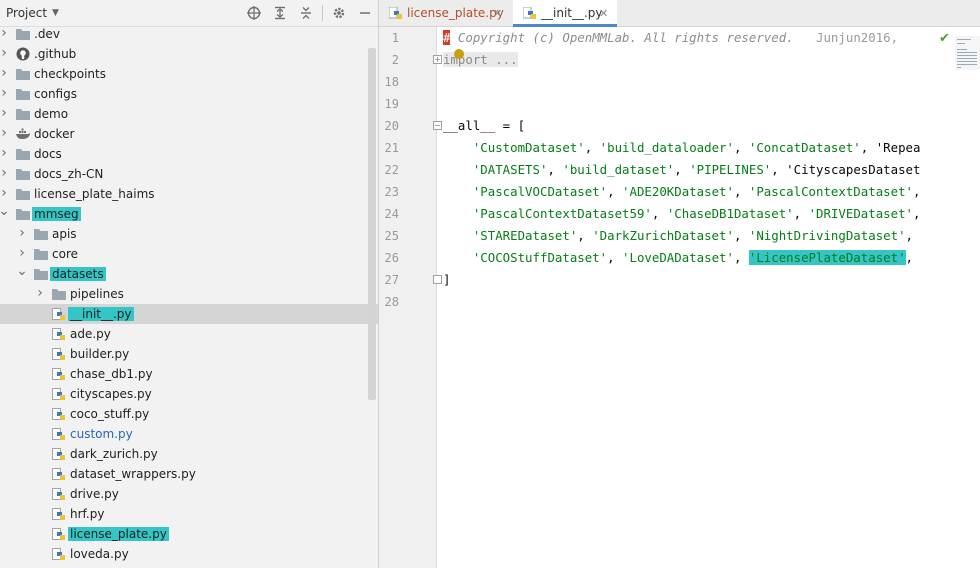 This screenshot has width=980, height=568. What do you see at coordinates (410, 297) in the screenshot?
I see `line-gutter: 1 2 18 19 20 21 22 23 24 25 26 27 28 + −` at bounding box center [410, 297].